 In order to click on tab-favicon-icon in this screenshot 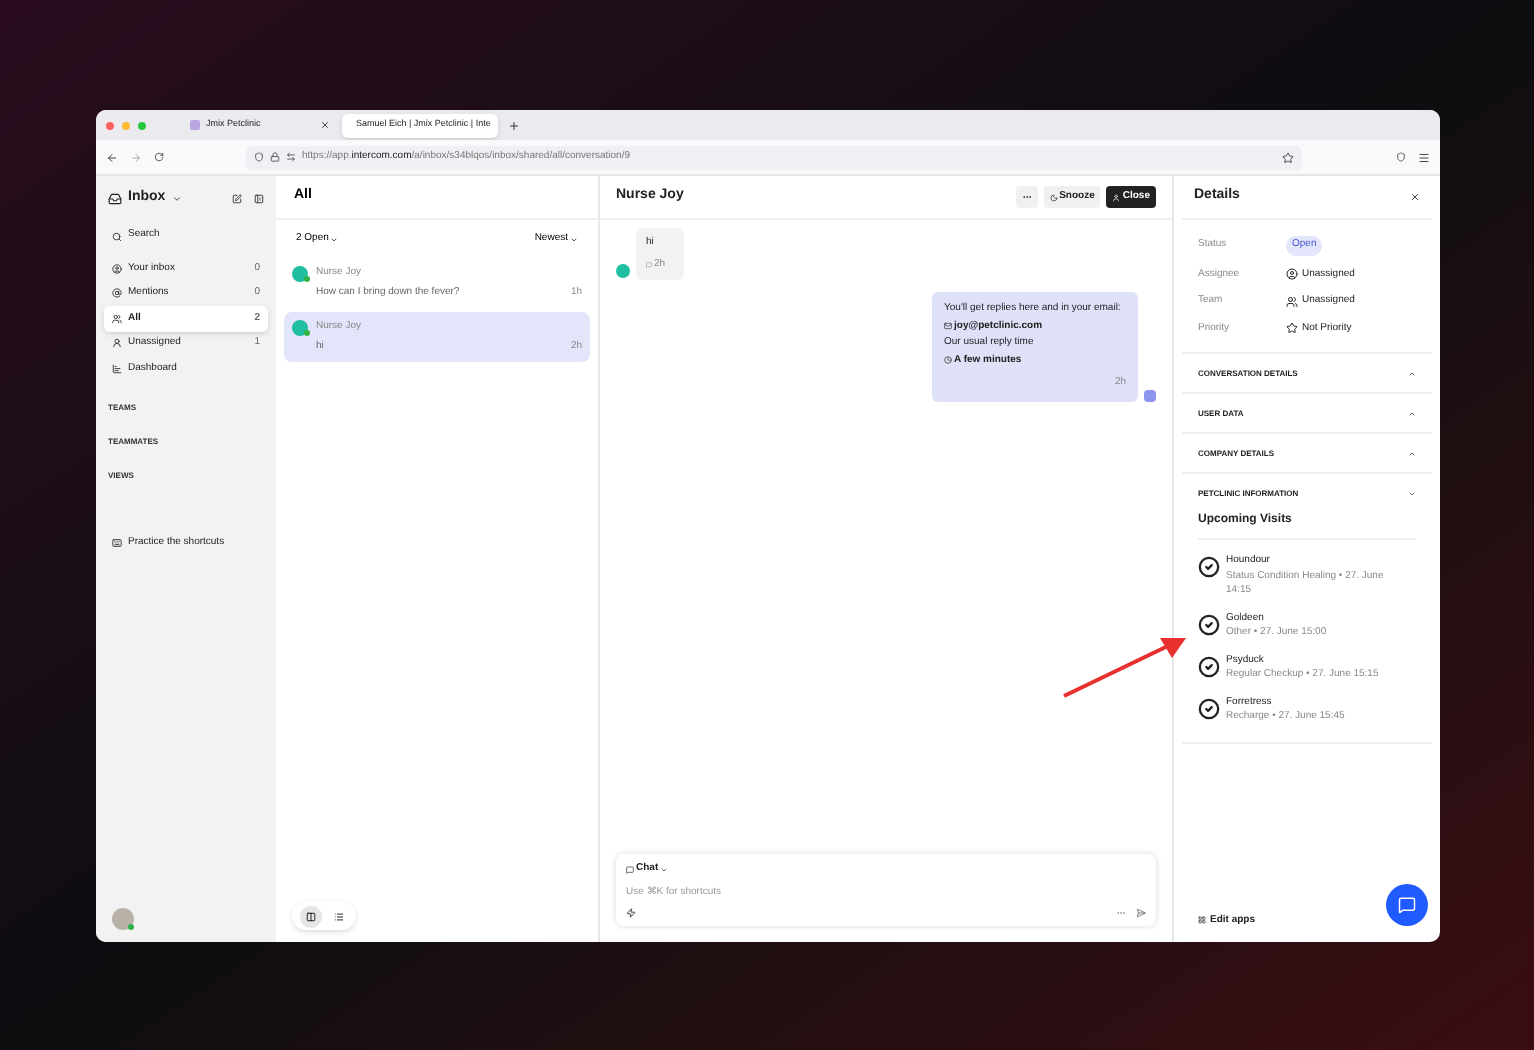, I will do `click(195, 125)`.